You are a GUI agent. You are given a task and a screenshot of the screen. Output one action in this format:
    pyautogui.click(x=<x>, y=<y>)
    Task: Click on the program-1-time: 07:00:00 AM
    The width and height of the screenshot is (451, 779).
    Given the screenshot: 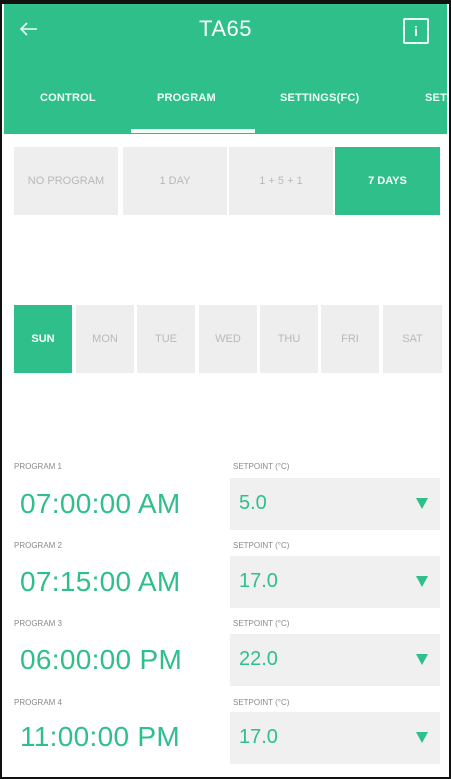 What is the action you would take?
    pyautogui.click(x=100, y=504)
    